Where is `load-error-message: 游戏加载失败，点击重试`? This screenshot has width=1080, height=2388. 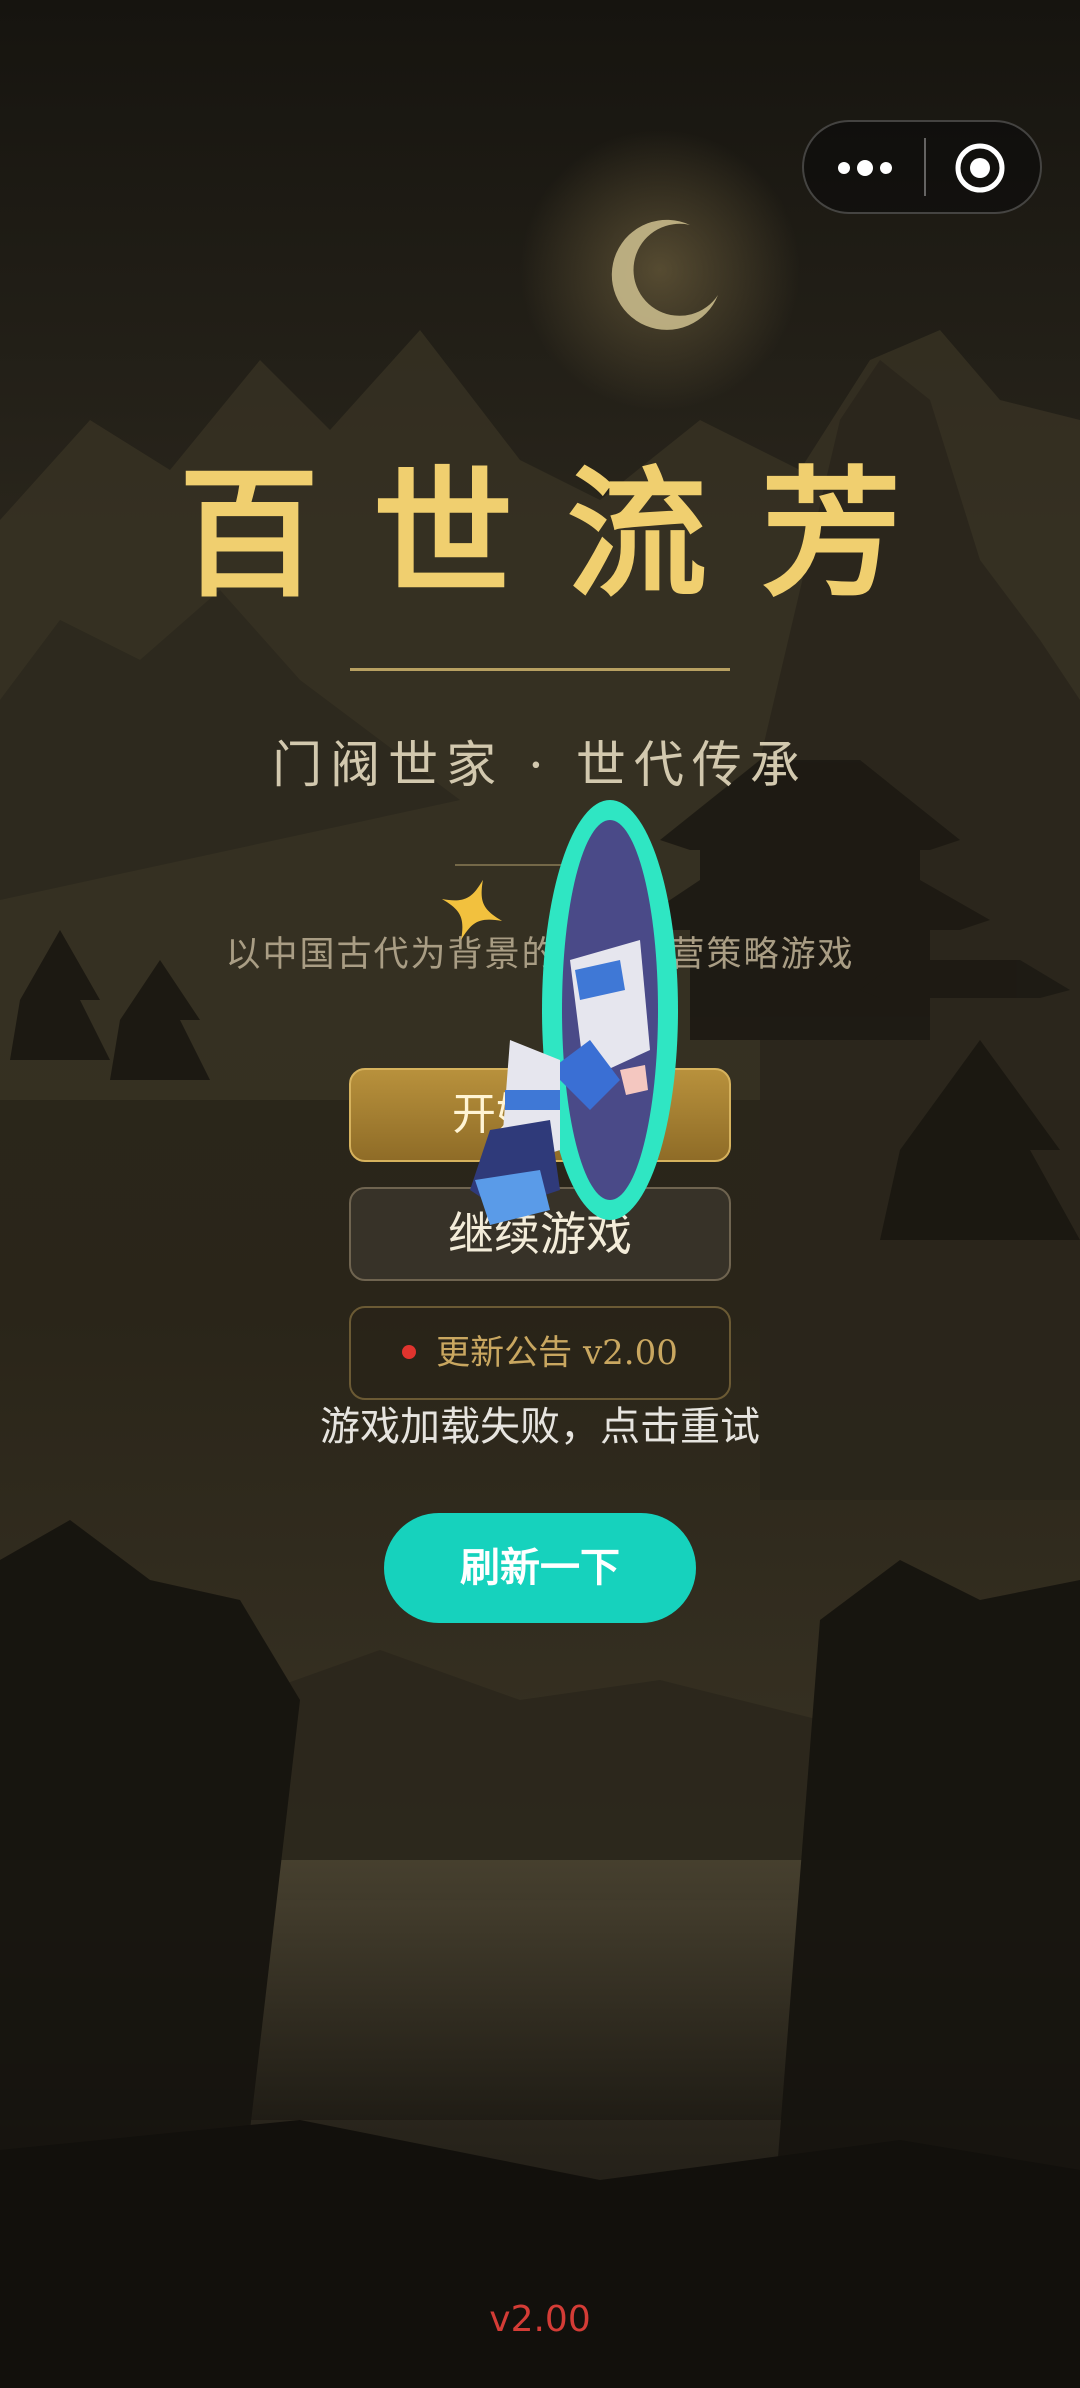 load-error-message: 游戏加载失败，点击重试 is located at coordinates (540, 1427).